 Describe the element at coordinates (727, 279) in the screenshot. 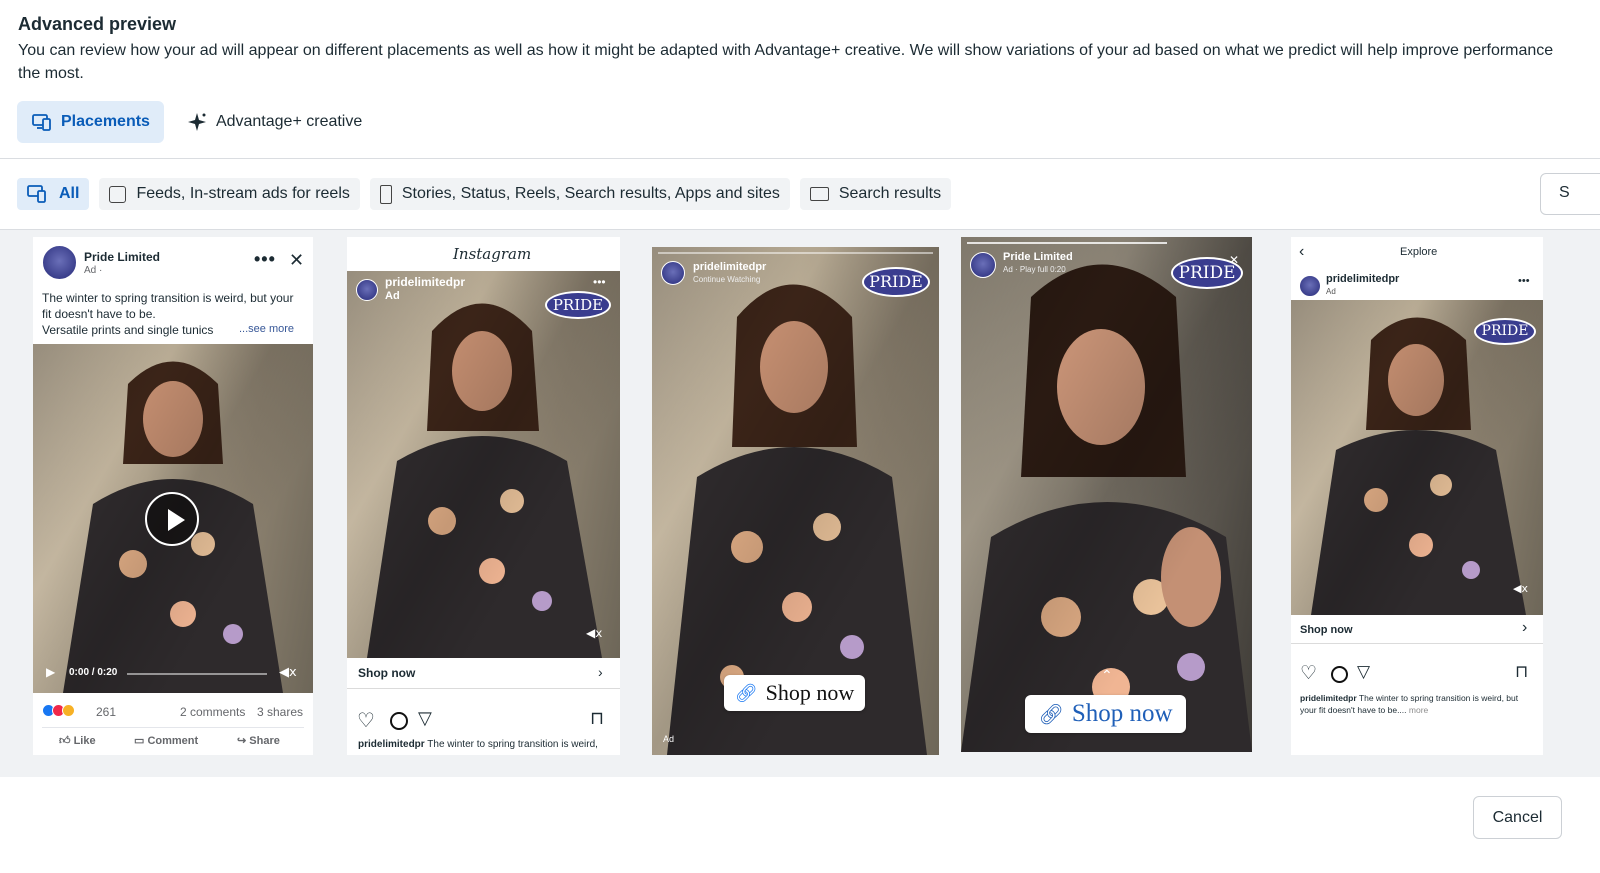

I see `story-subtitle: Continue Watching` at that location.